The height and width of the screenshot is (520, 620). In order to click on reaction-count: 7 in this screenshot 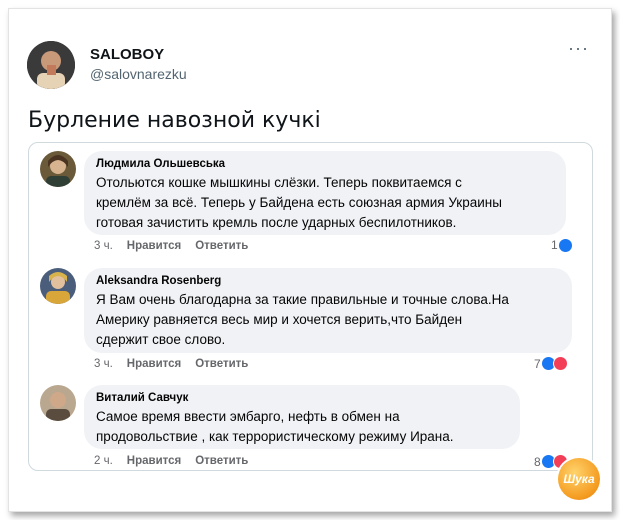, I will do `click(537, 363)`.